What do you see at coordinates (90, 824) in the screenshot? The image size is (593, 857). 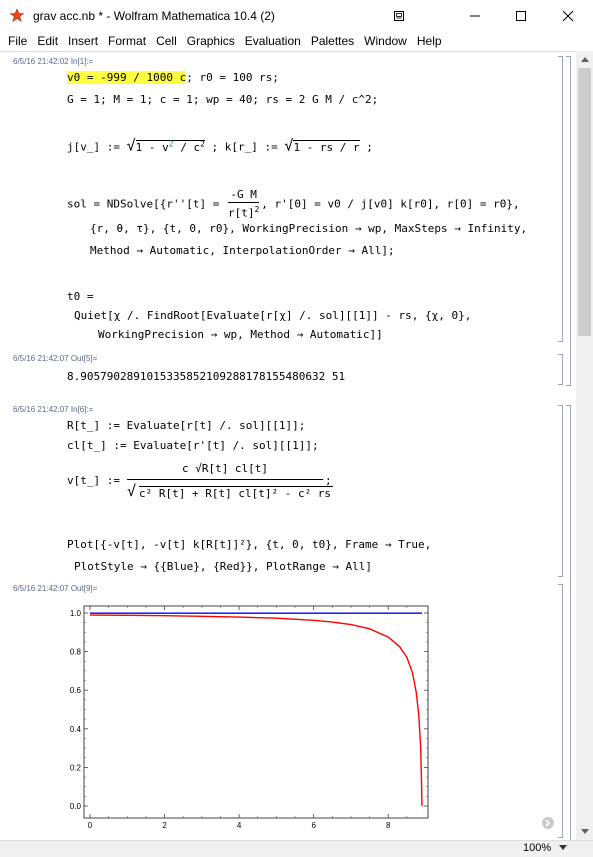 I see `x-tick-label: 0` at bounding box center [90, 824].